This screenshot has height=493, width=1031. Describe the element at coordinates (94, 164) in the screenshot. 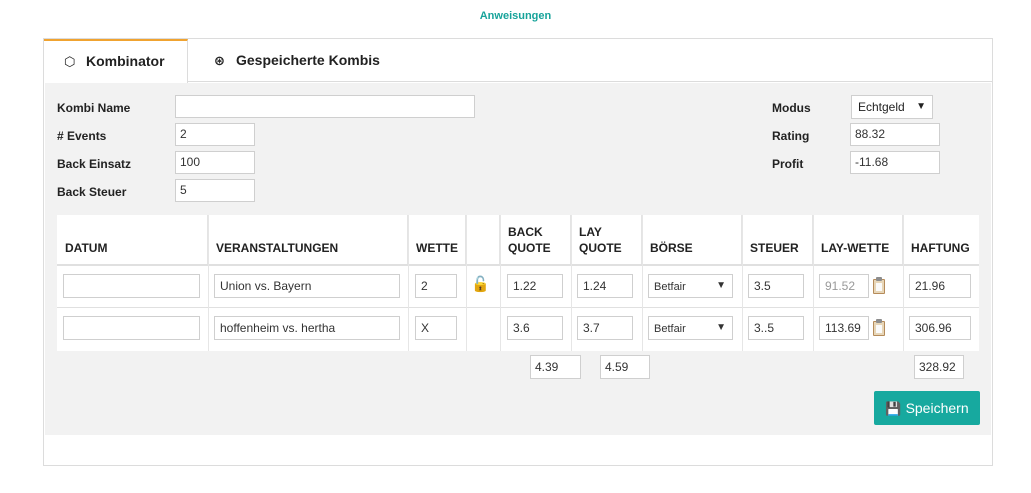

I see `back-einsatz-label: Back Einsatz` at that location.